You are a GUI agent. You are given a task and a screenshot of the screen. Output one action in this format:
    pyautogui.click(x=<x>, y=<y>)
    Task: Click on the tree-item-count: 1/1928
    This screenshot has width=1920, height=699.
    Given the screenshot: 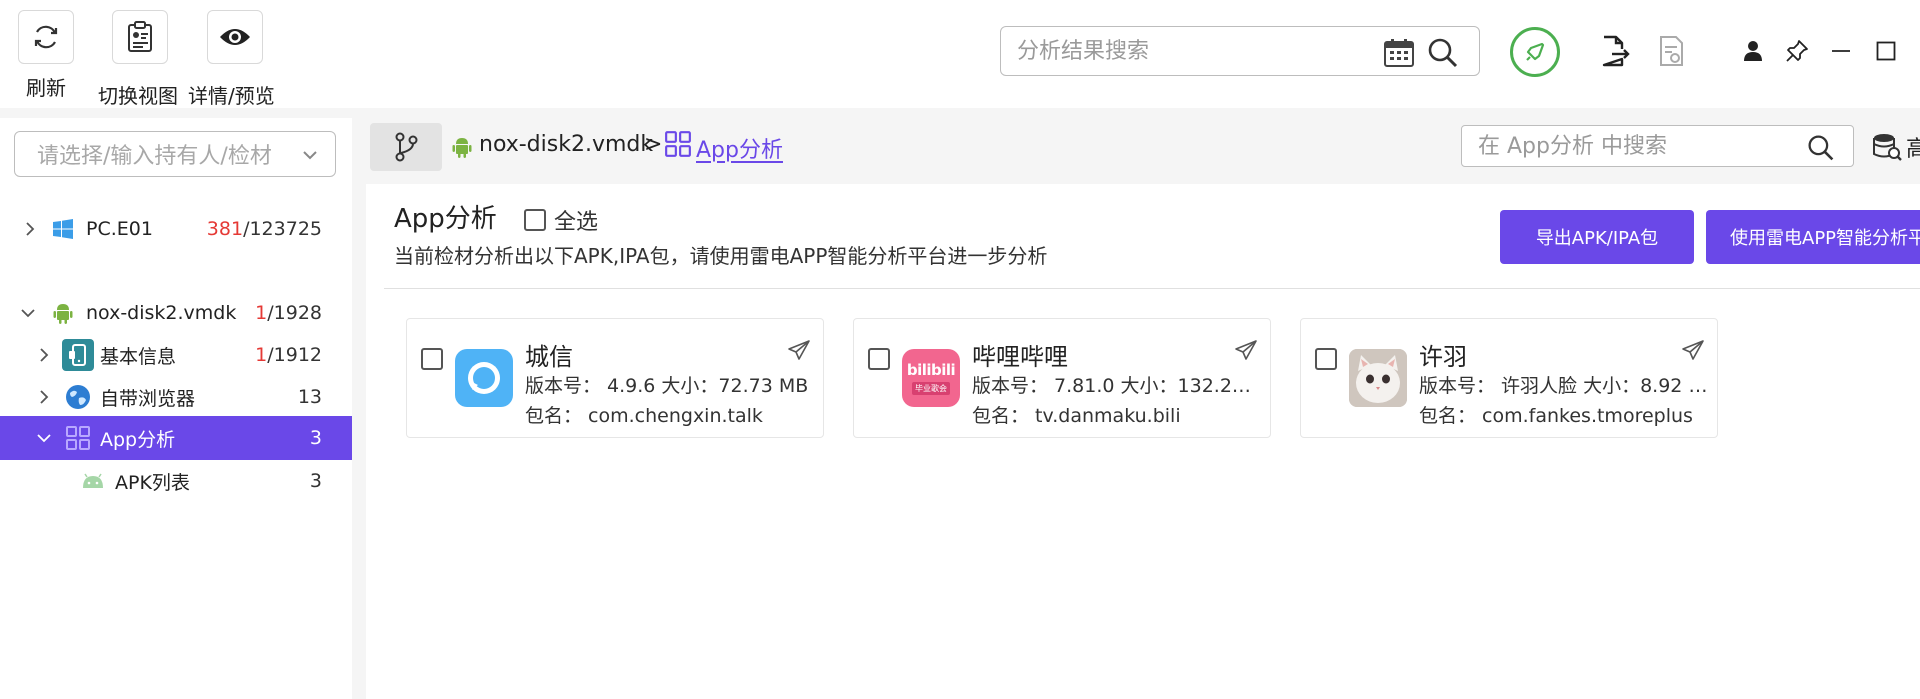 What is the action you would take?
    pyautogui.click(x=288, y=313)
    